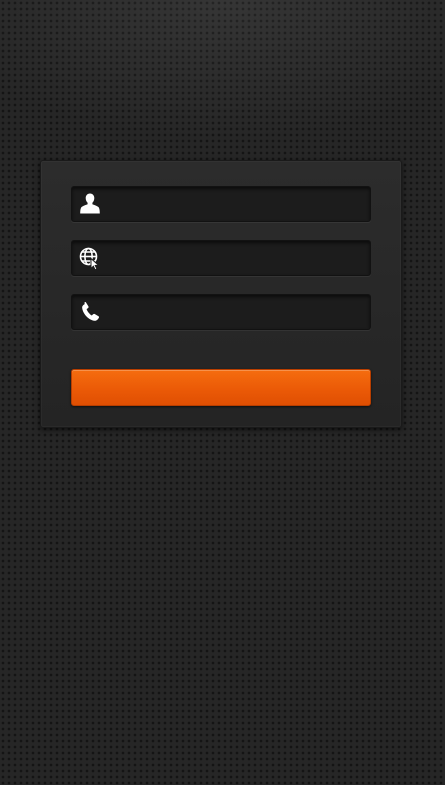 The width and height of the screenshot is (445, 785). Describe the element at coordinates (91, 311) in the screenshot. I see `phone-icon` at that location.